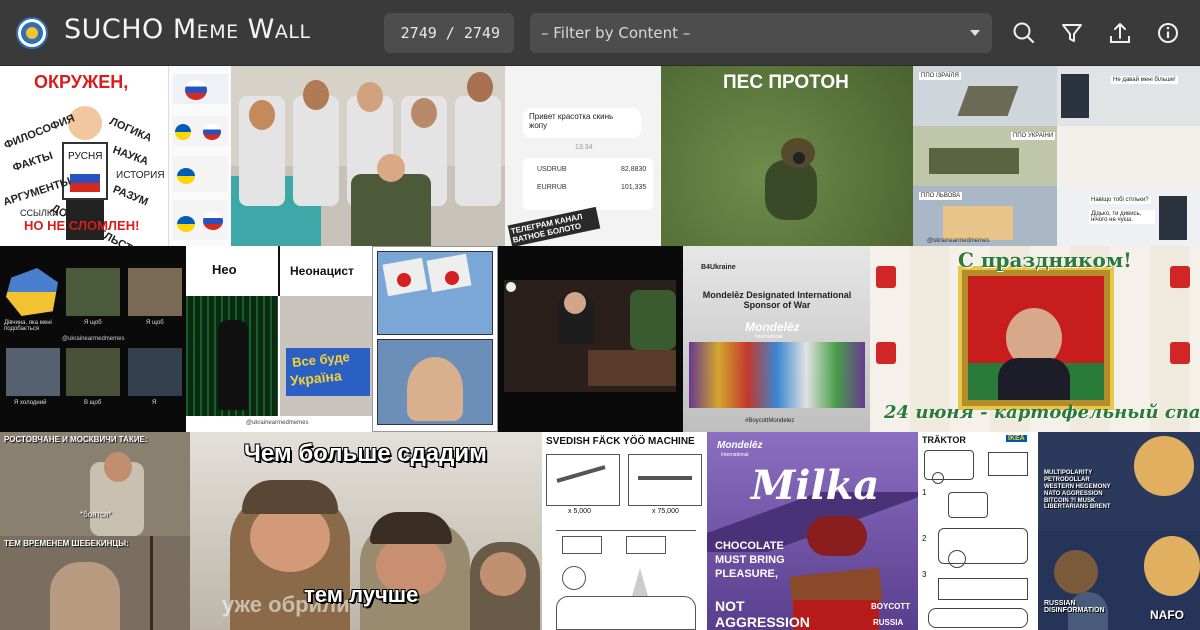 Image resolution: width=1200 pixels, height=630 pixels. What do you see at coordinates (1045, 260) in the screenshot?
I see `meme-caption-top: С праздником!` at bounding box center [1045, 260].